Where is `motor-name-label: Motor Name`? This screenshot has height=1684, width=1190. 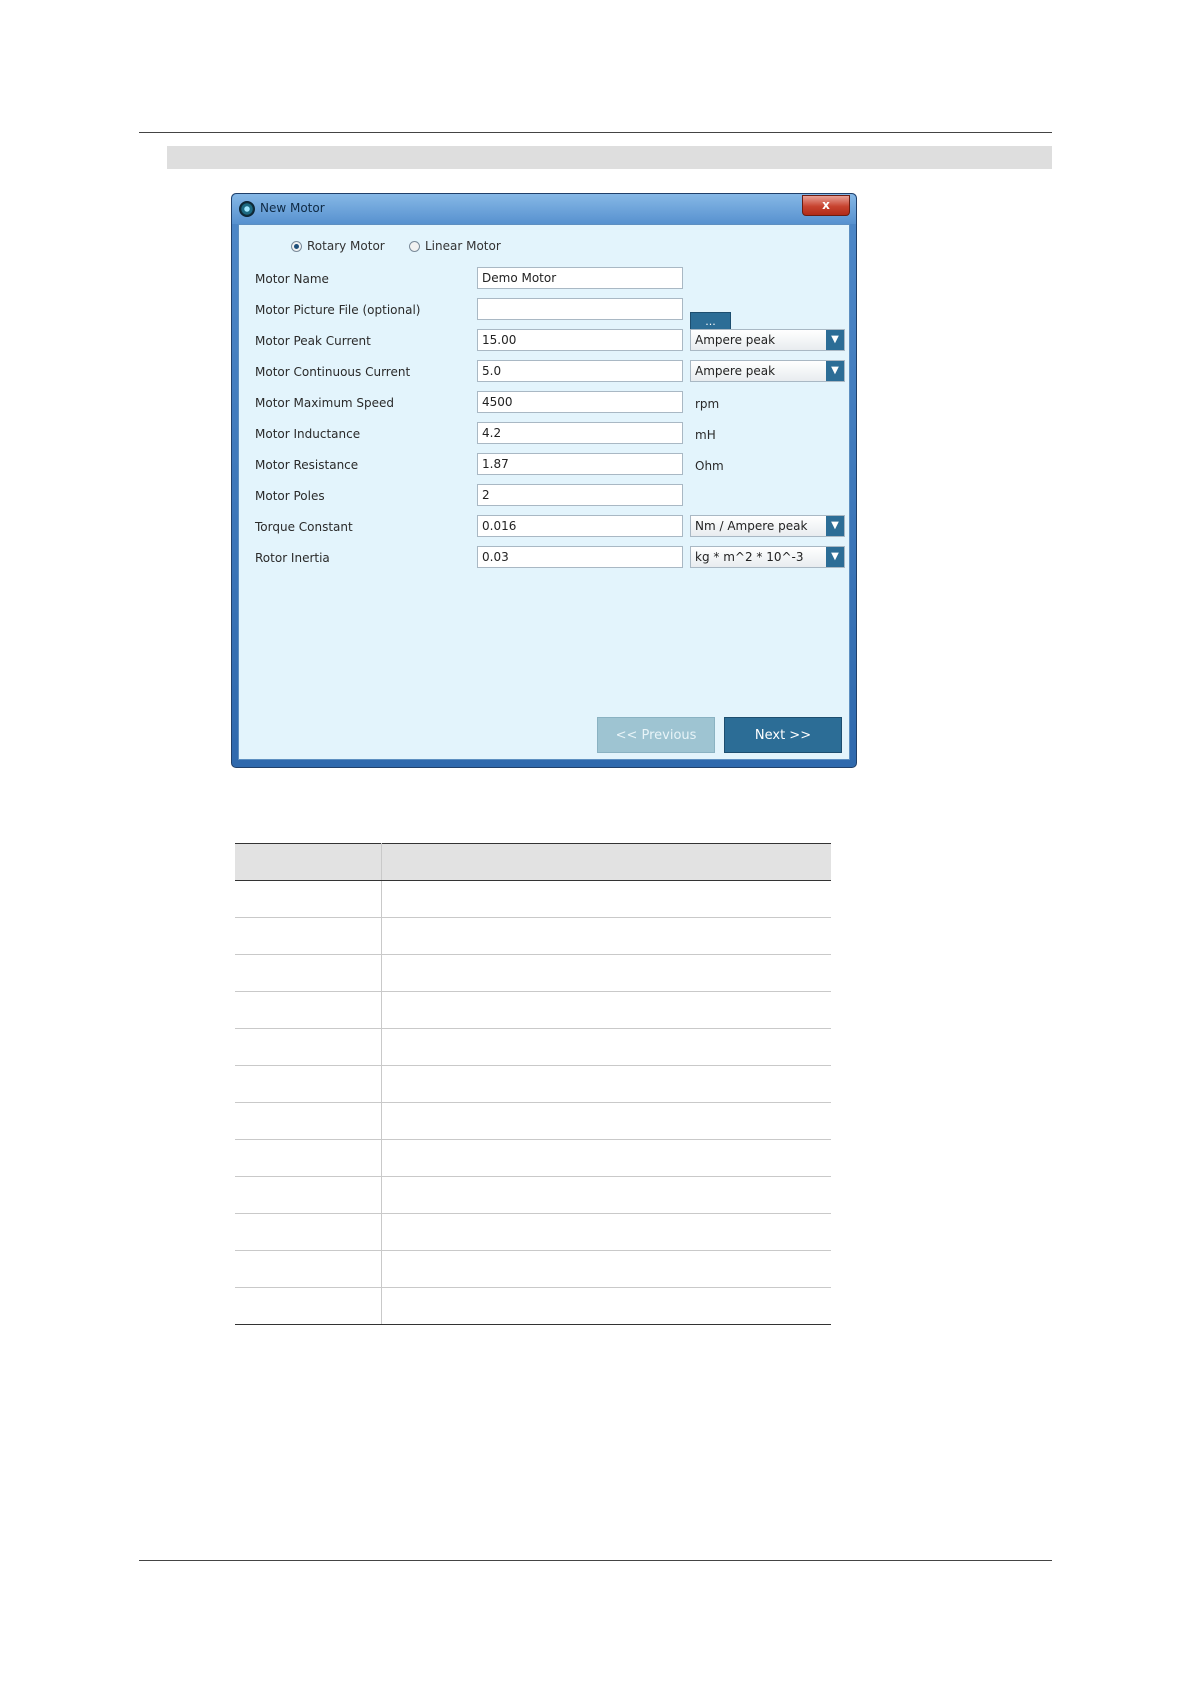
motor-name-label: Motor Name is located at coordinates (292, 279).